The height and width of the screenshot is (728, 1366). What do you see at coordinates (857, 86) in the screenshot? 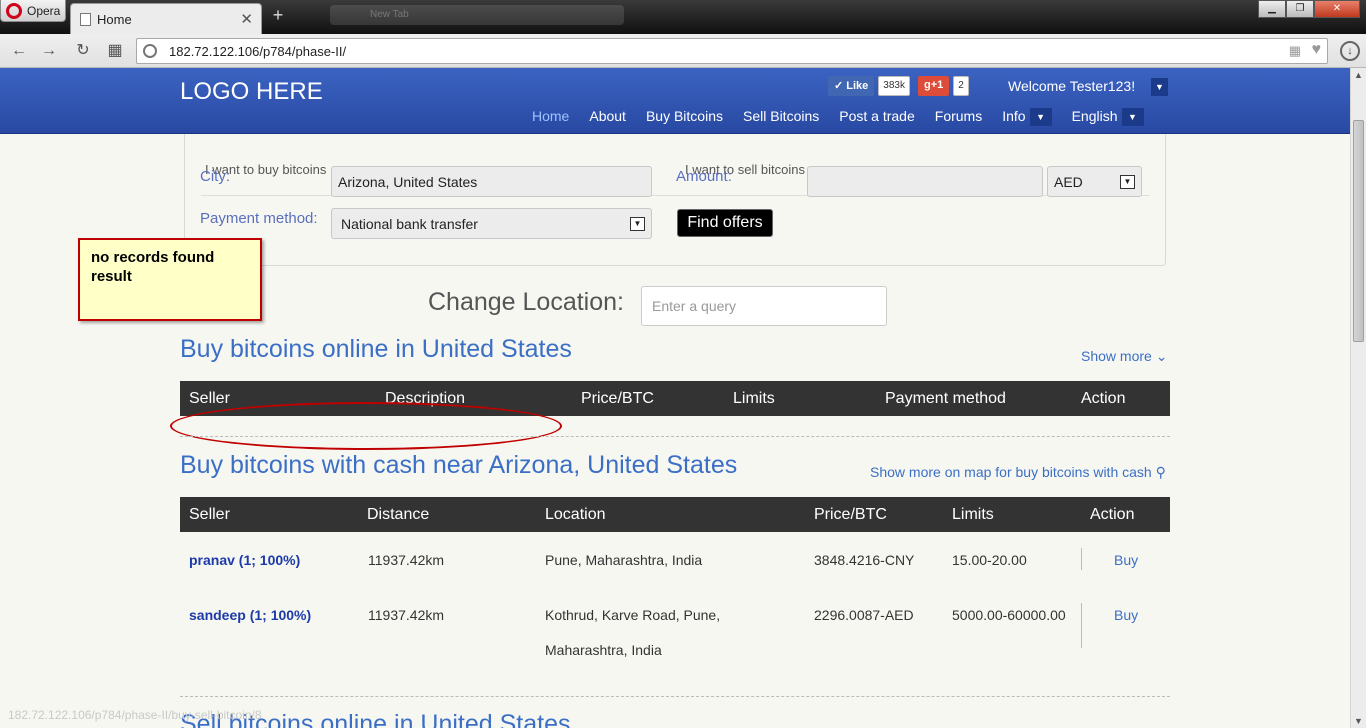
I see `like-label: Like` at bounding box center [857, 86].